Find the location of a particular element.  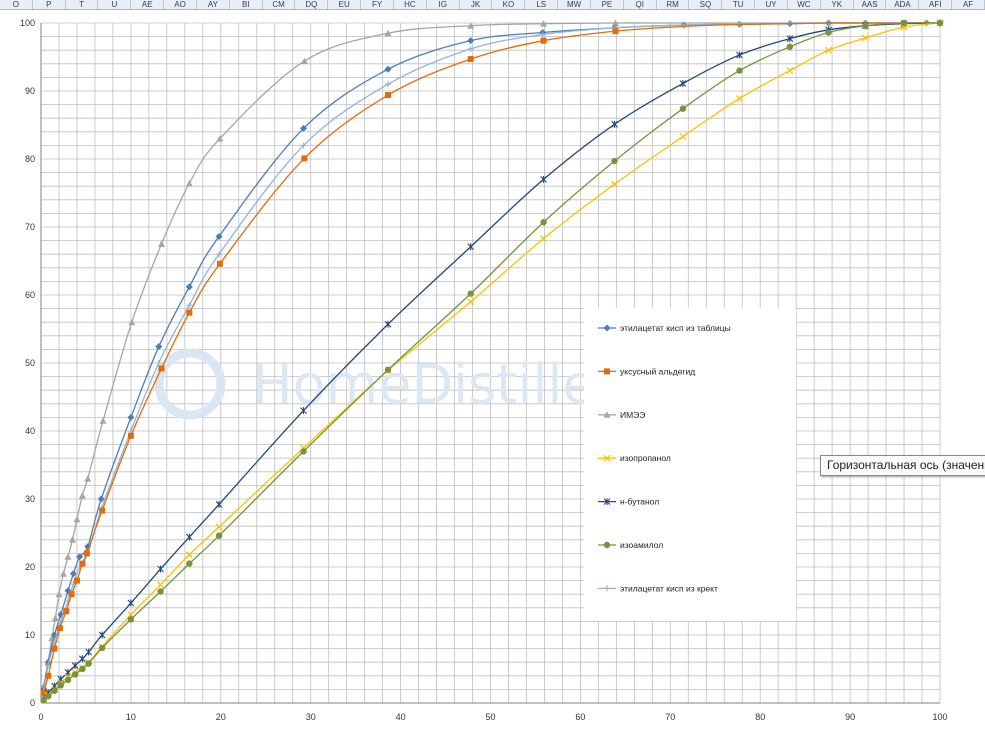

column-header-cell: TU is located at coordinates (739, 4).